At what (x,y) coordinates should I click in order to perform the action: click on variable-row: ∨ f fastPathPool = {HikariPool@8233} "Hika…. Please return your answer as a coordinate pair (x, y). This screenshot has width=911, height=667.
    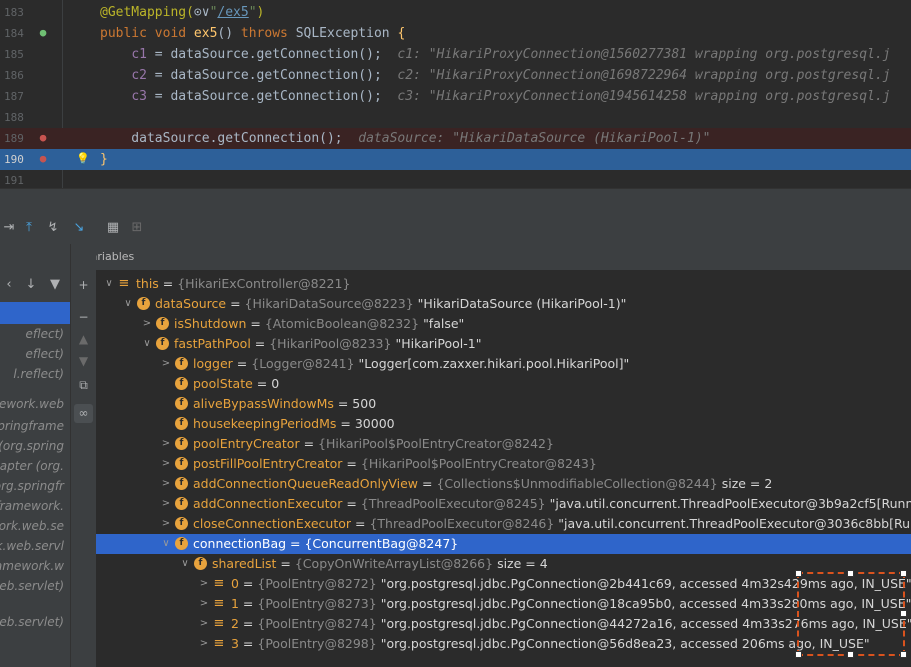
    Looking at the image, I should click on (503, 344).